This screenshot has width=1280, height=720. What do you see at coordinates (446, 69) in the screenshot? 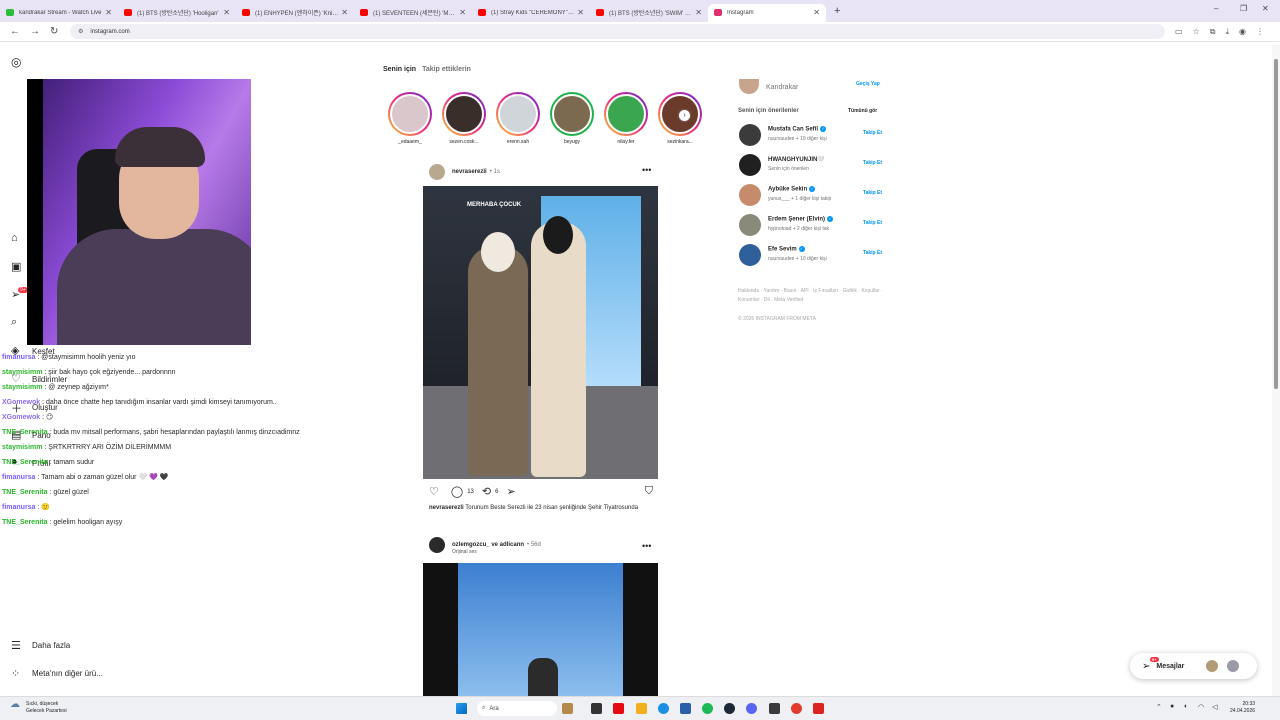
I see `tab-following: Takip ettiklerin` at bounding box center [446, 69].